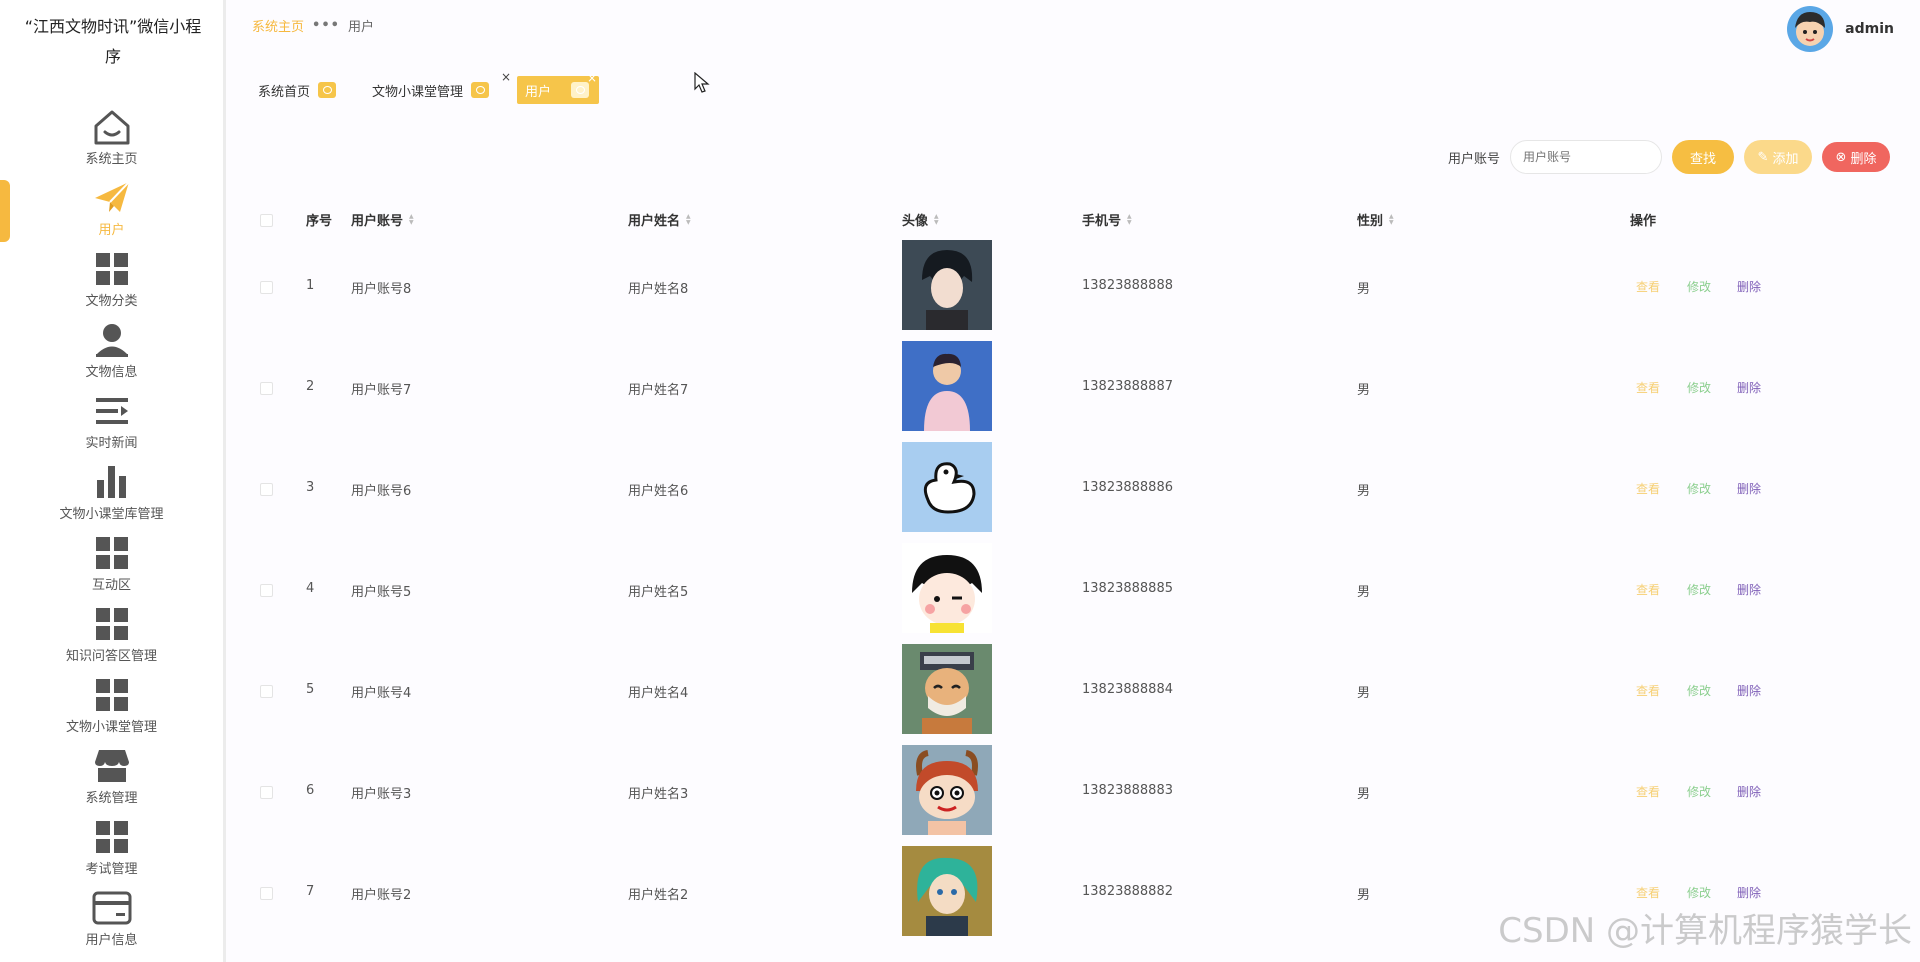 The width and height of the screenshot is (1920, 962). I want to click on sidebar-item-system: 系统管理, so click(111, 778).